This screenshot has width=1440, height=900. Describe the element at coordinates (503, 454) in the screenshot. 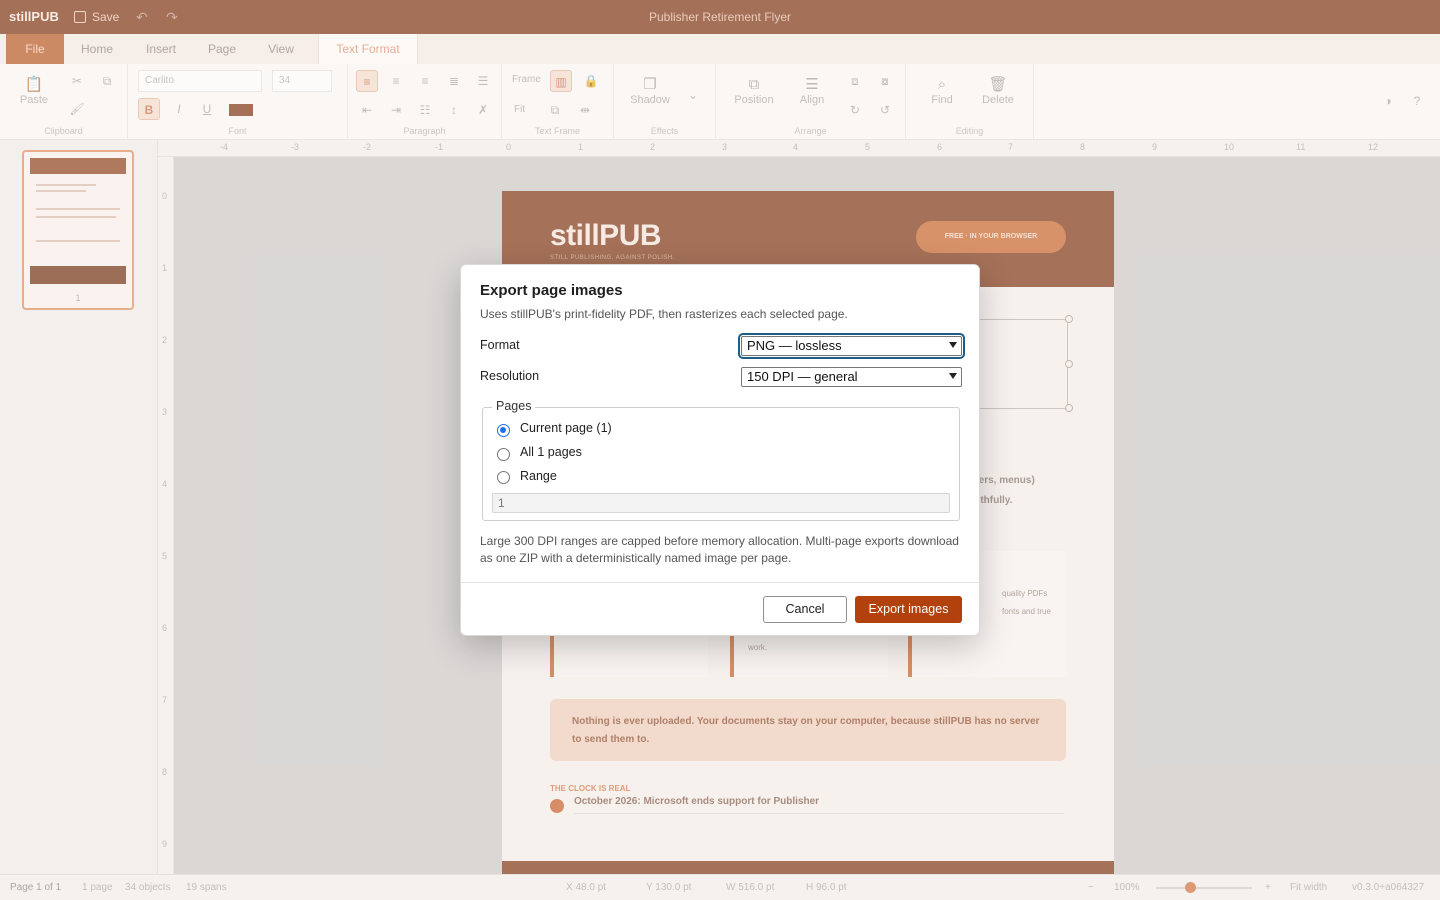

I see `radio-all-pages` at that location.